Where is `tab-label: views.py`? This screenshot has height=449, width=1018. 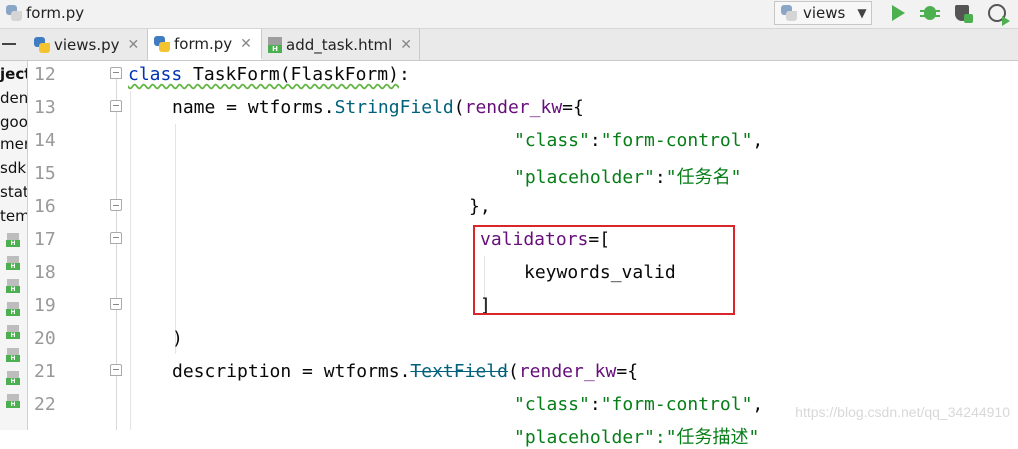
tab-label: views.py is located at coordinates (87, 44).